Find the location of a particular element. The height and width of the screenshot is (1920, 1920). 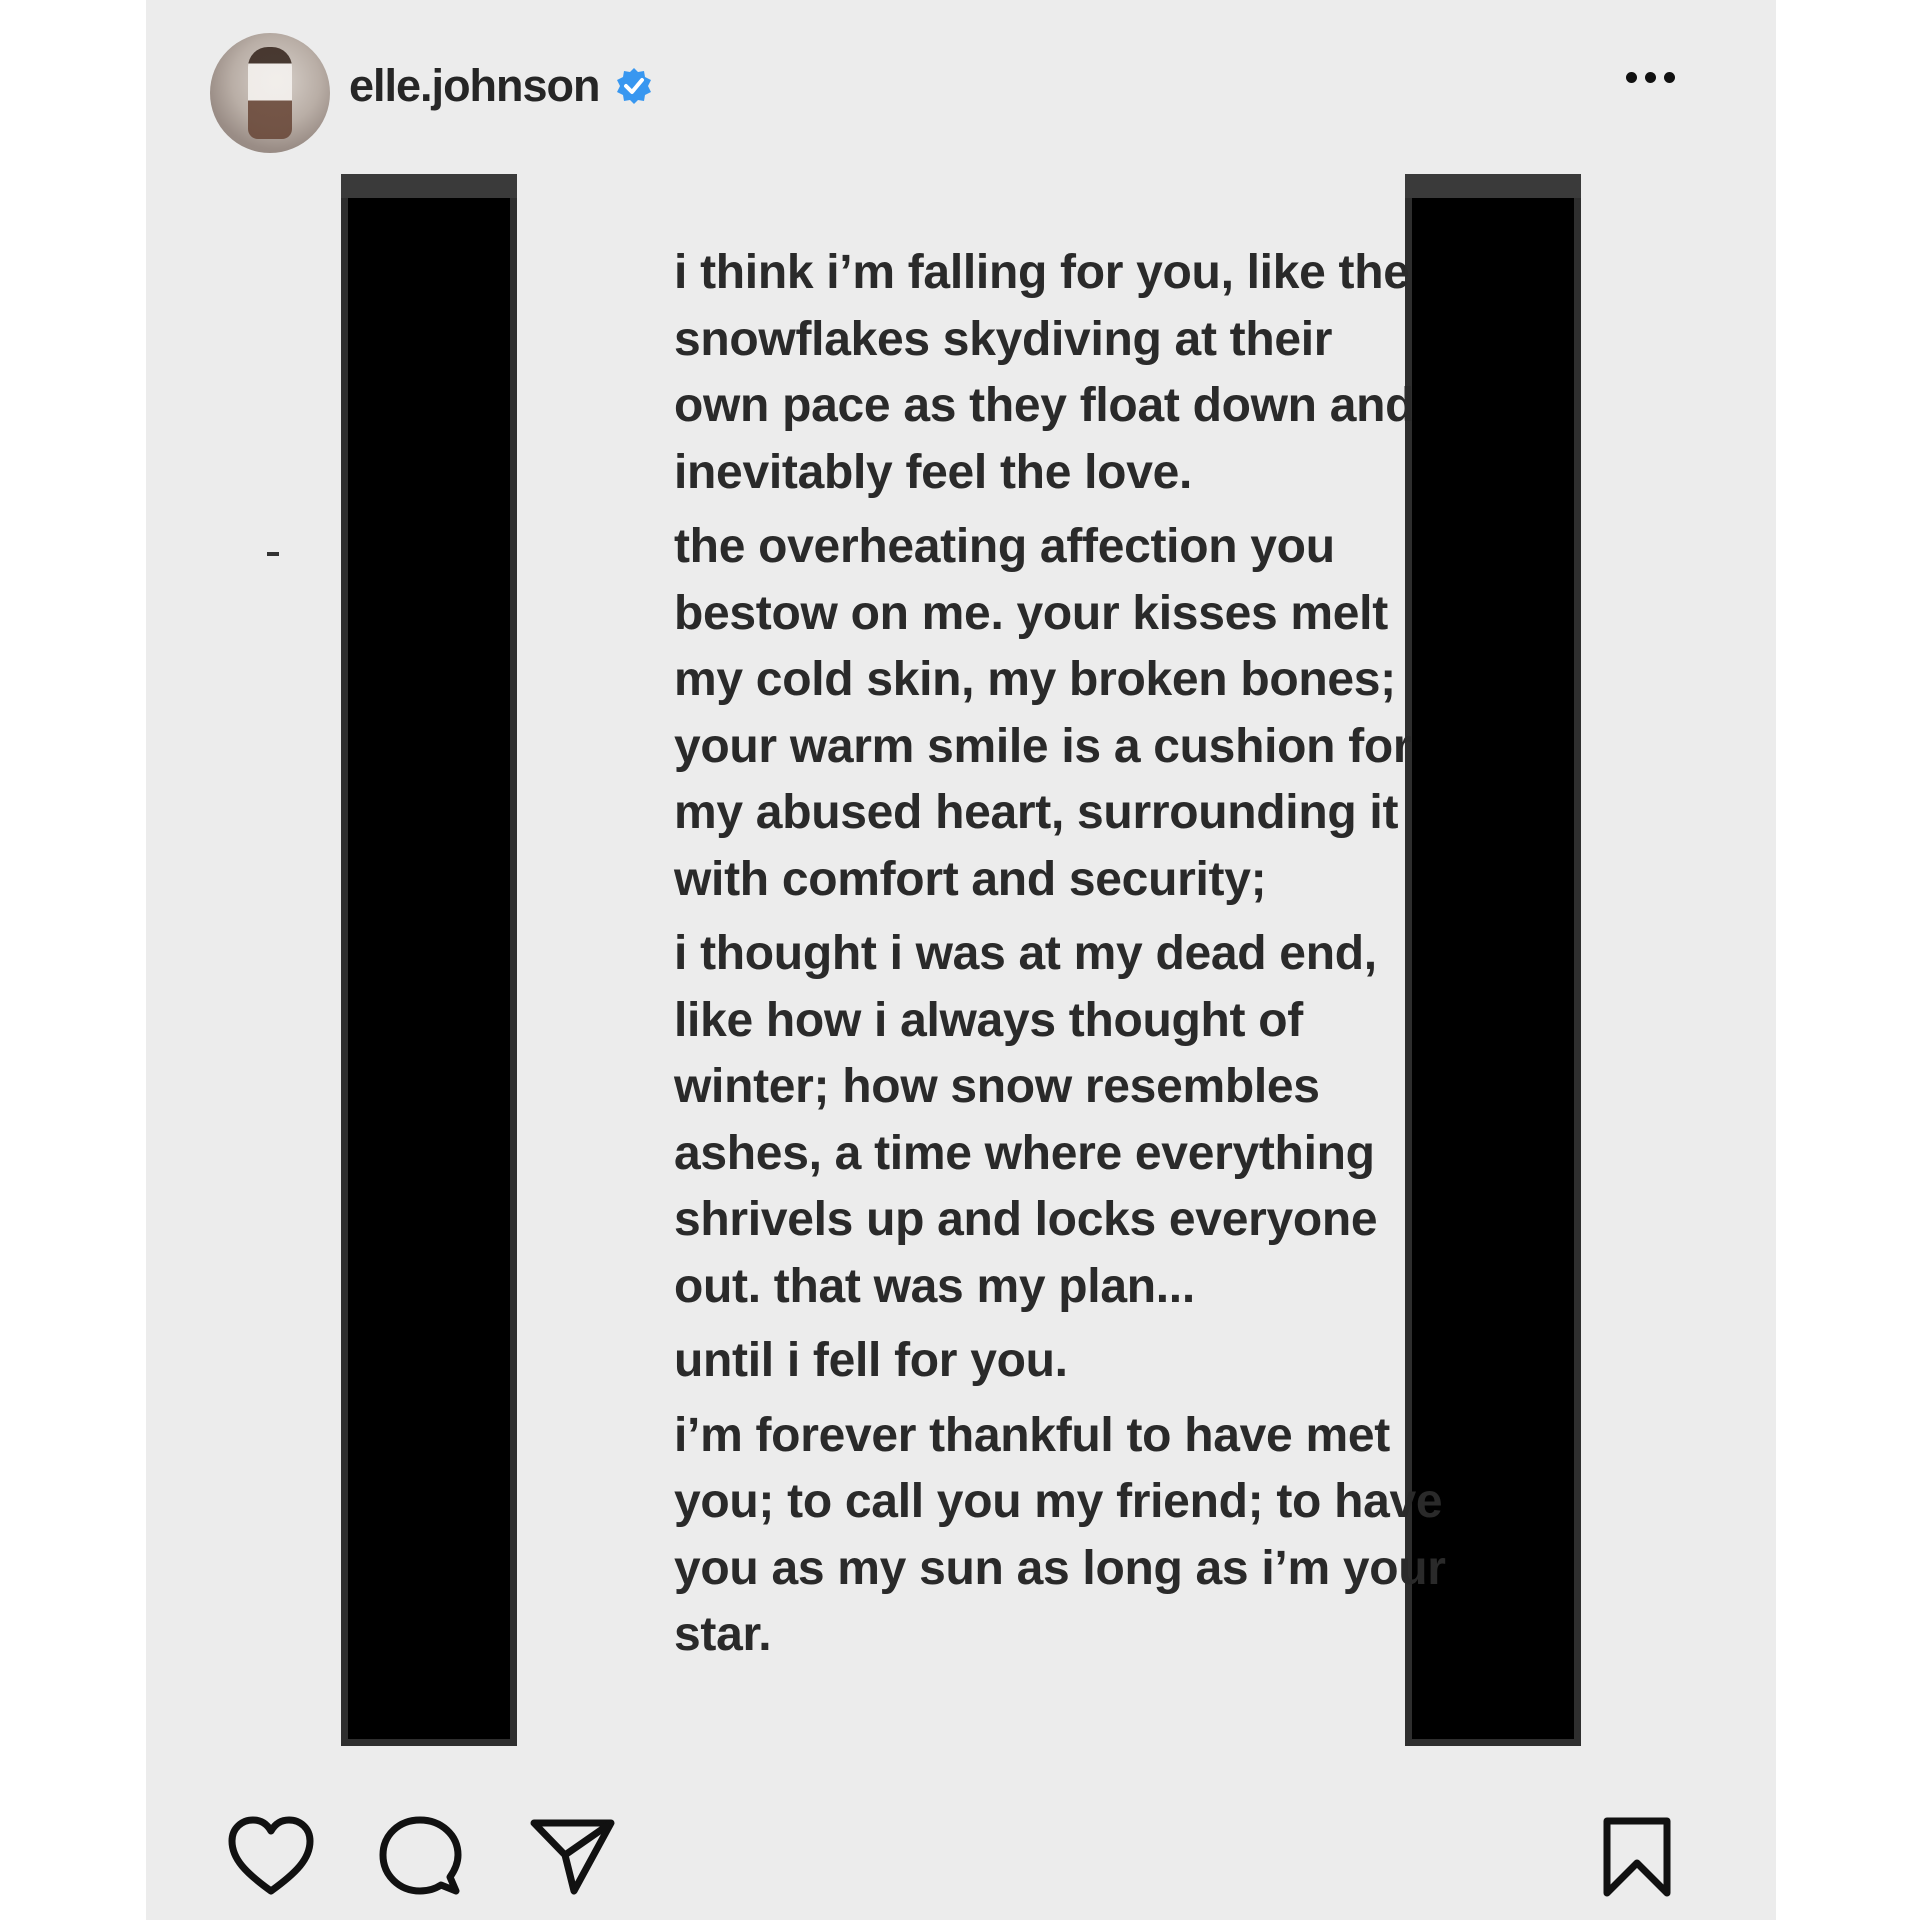

decorative-mark is located at coordinates (273, 554).